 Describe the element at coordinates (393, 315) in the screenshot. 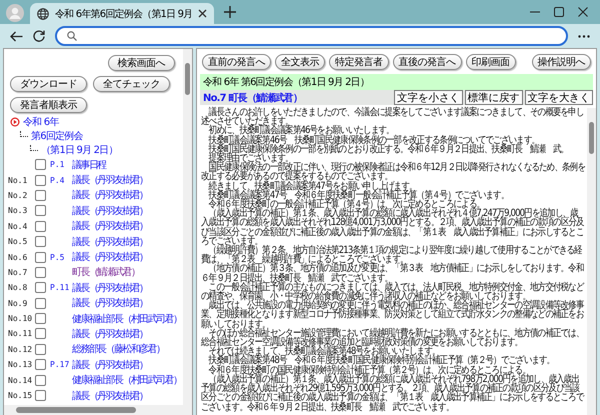

I see `paragraph: 歳出では、公共施設の電力供給契約の変更に伴う電気料の補正のほか、総合福祉センターの空調設備等改修事業、定期接種化となります新型コロナ予防接種事業、防災対策として組立て式貯水タンクの整備などの補正をお願いしております。` at that location.